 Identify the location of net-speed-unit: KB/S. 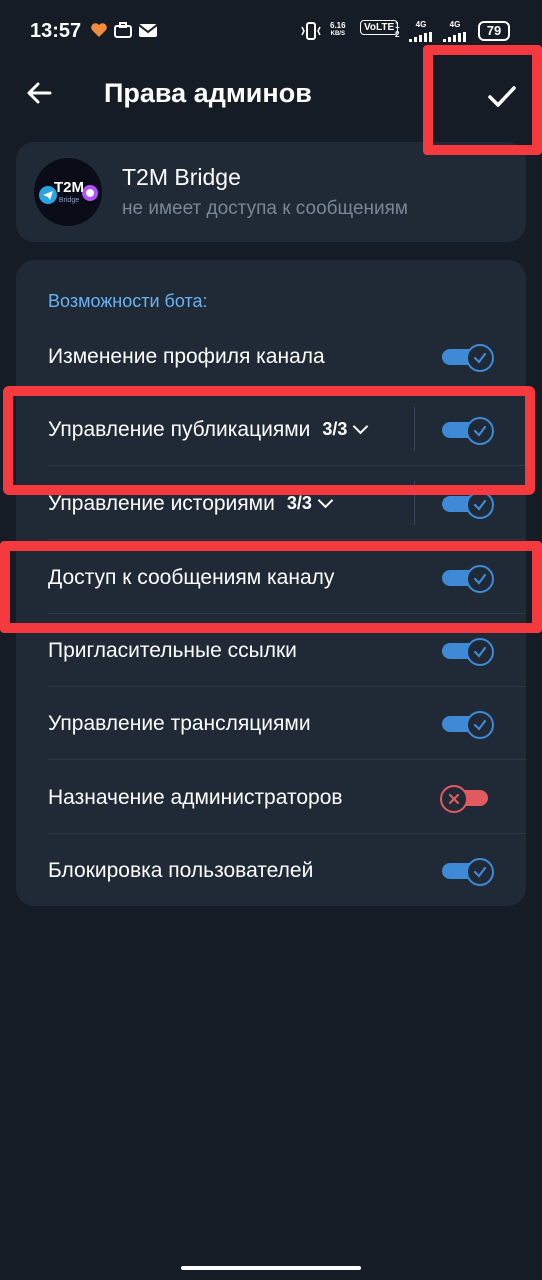
(337, 34).